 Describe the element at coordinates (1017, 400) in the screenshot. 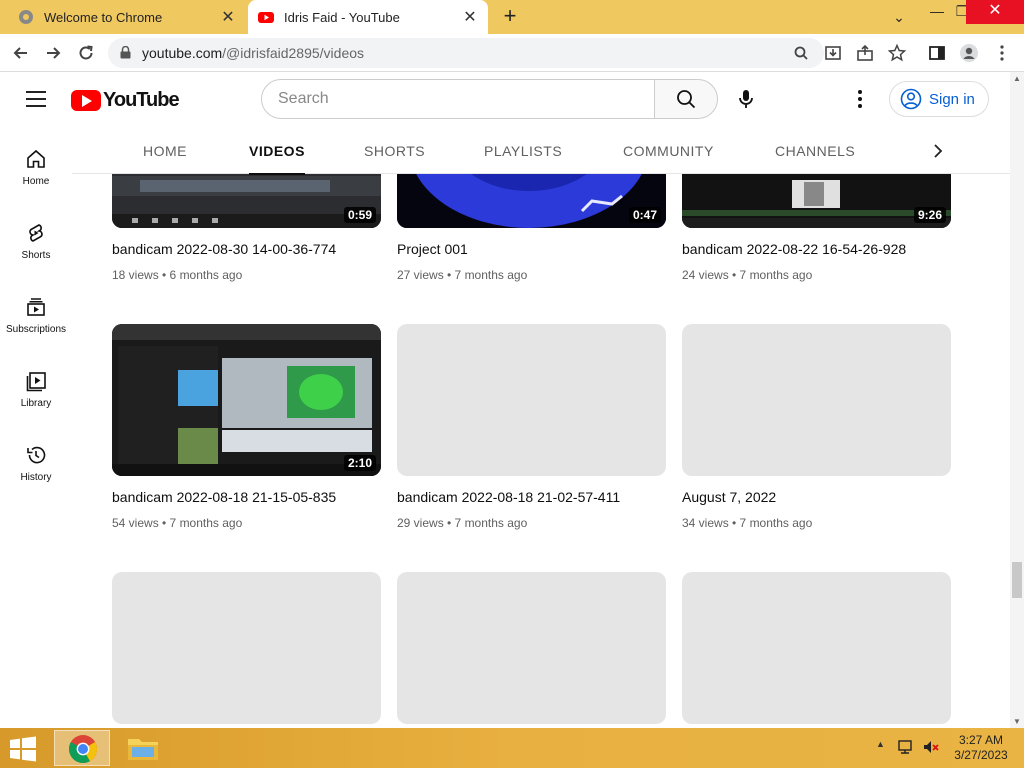

I see `page-scrollbar: ▲ ▼` at that location.